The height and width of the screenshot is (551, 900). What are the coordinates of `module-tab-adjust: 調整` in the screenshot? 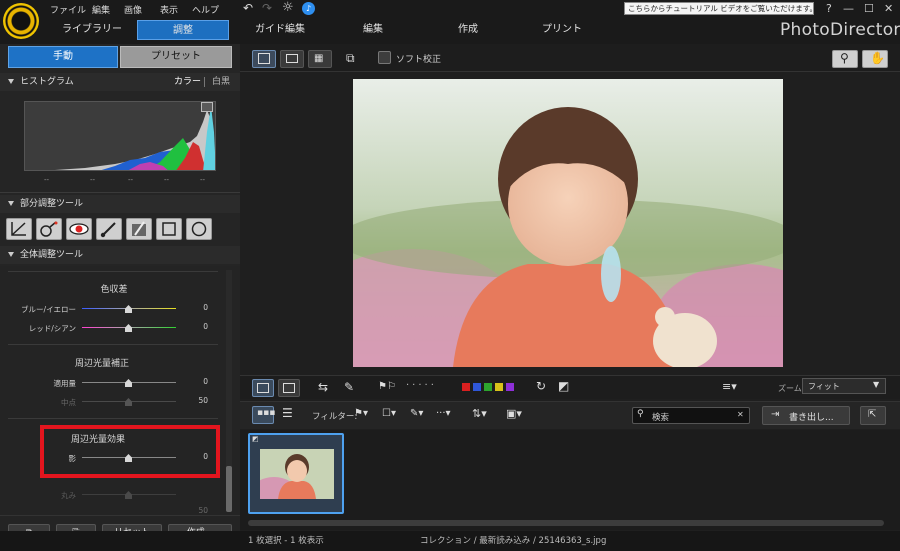 It's located at (183, 30).